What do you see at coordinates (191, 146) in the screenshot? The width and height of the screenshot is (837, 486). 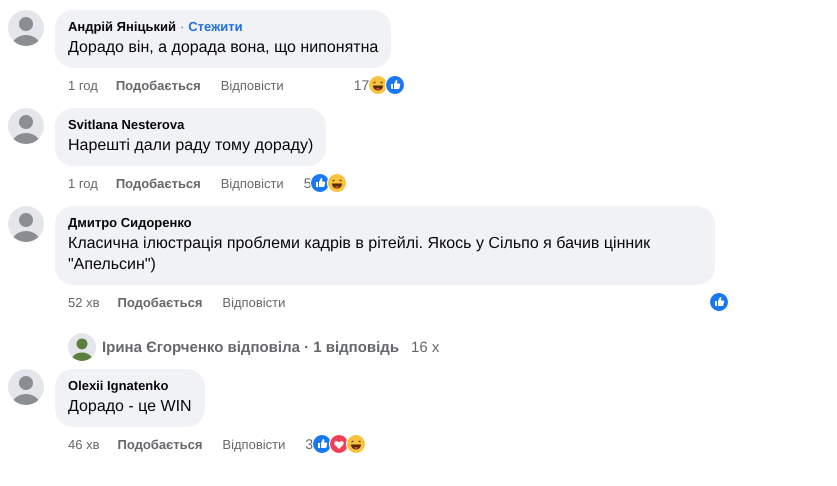 I see `comment-text: Нарешті дали раду тому дораду)` at bounding box center [191, 146].